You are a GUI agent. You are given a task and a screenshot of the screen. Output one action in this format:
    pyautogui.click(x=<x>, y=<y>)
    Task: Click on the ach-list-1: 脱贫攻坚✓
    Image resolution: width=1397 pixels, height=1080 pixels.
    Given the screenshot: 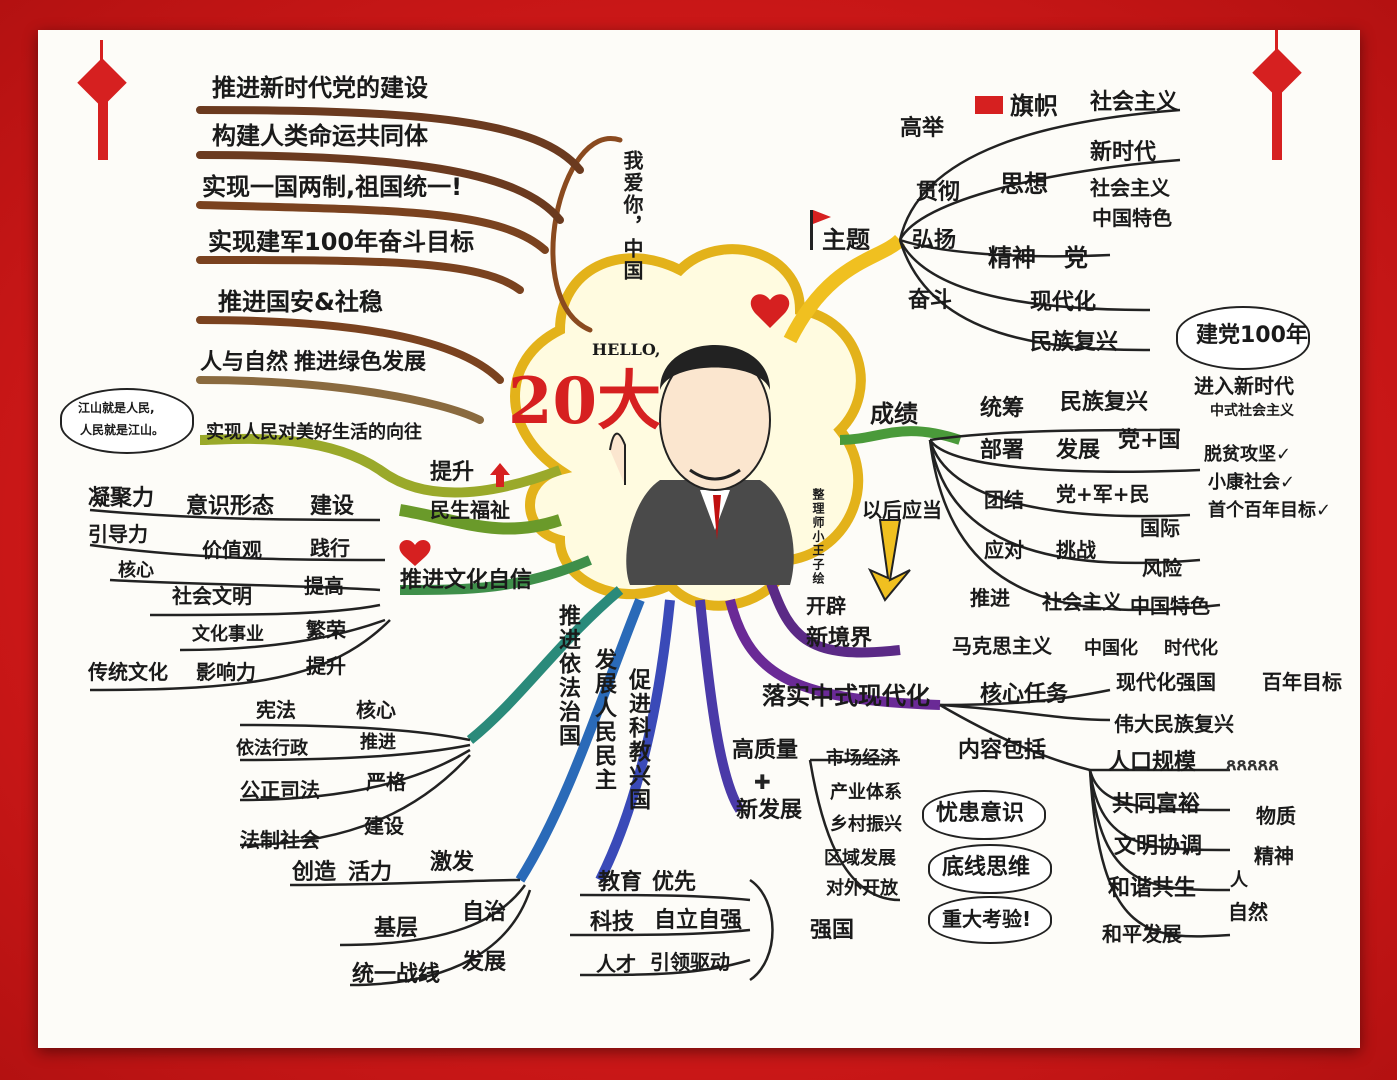 What is the action you would take?
    pyautogui.click(x=1248, y=454)
    